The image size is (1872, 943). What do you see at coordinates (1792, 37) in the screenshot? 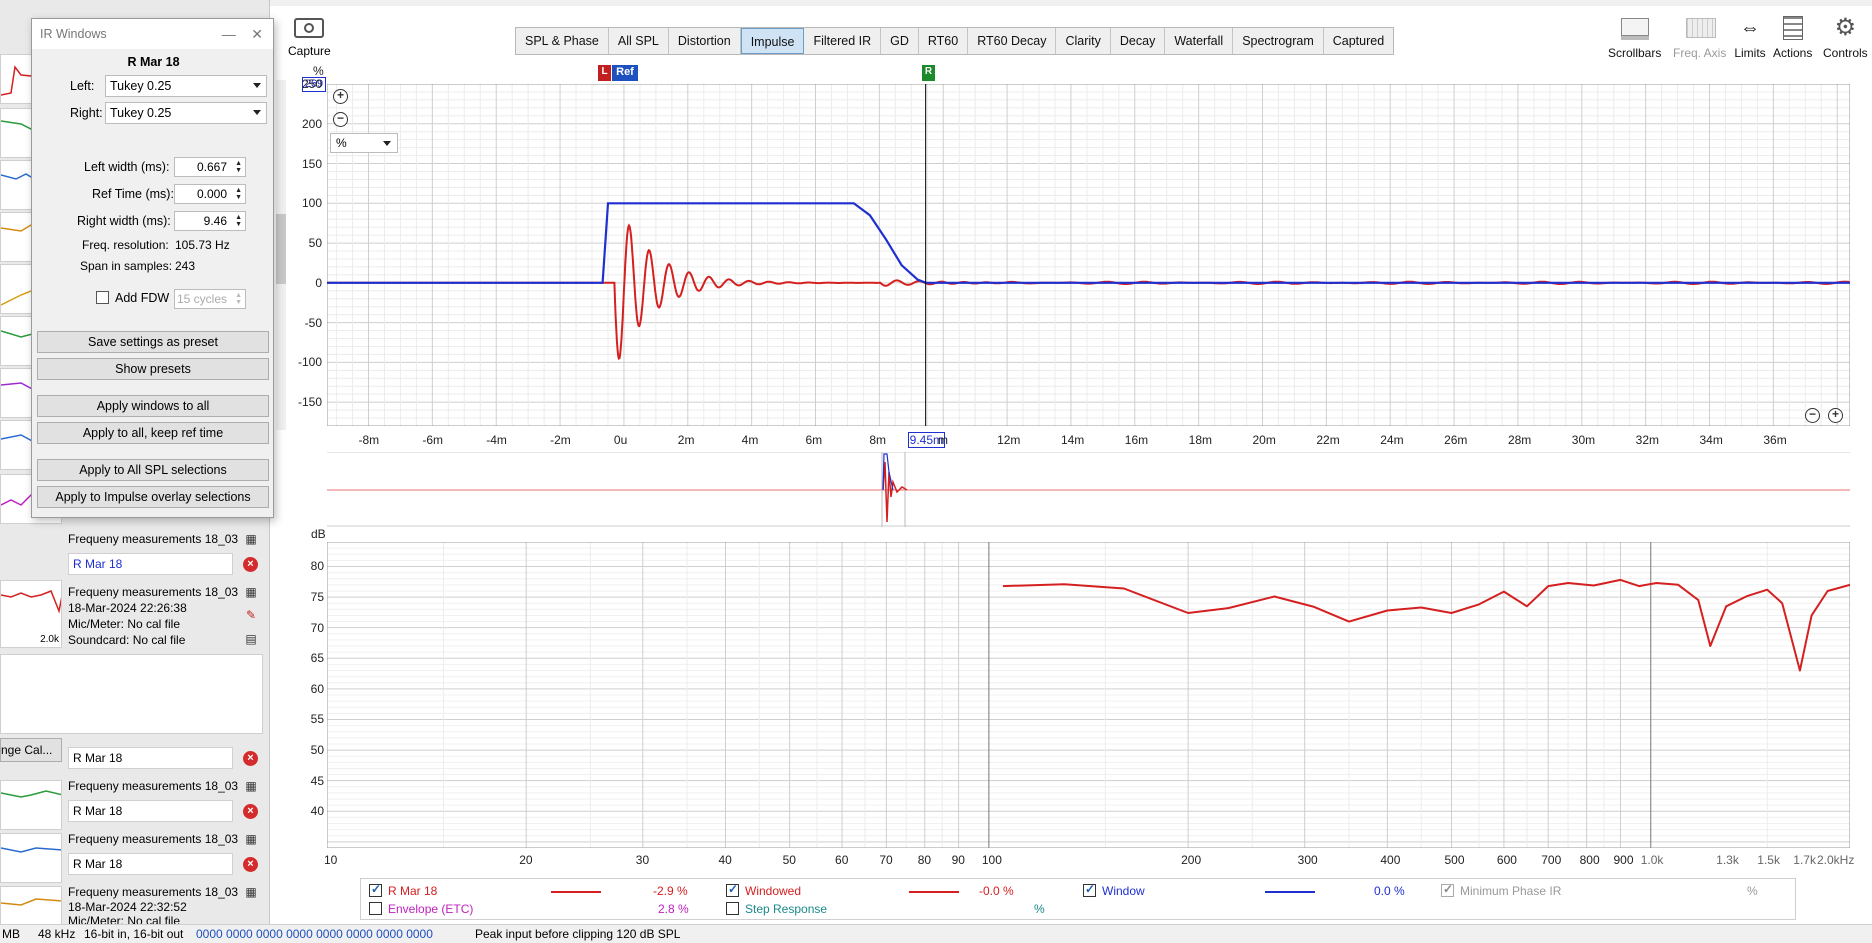
I see `actions-button: Actions` at bounding box center [1792, 37].